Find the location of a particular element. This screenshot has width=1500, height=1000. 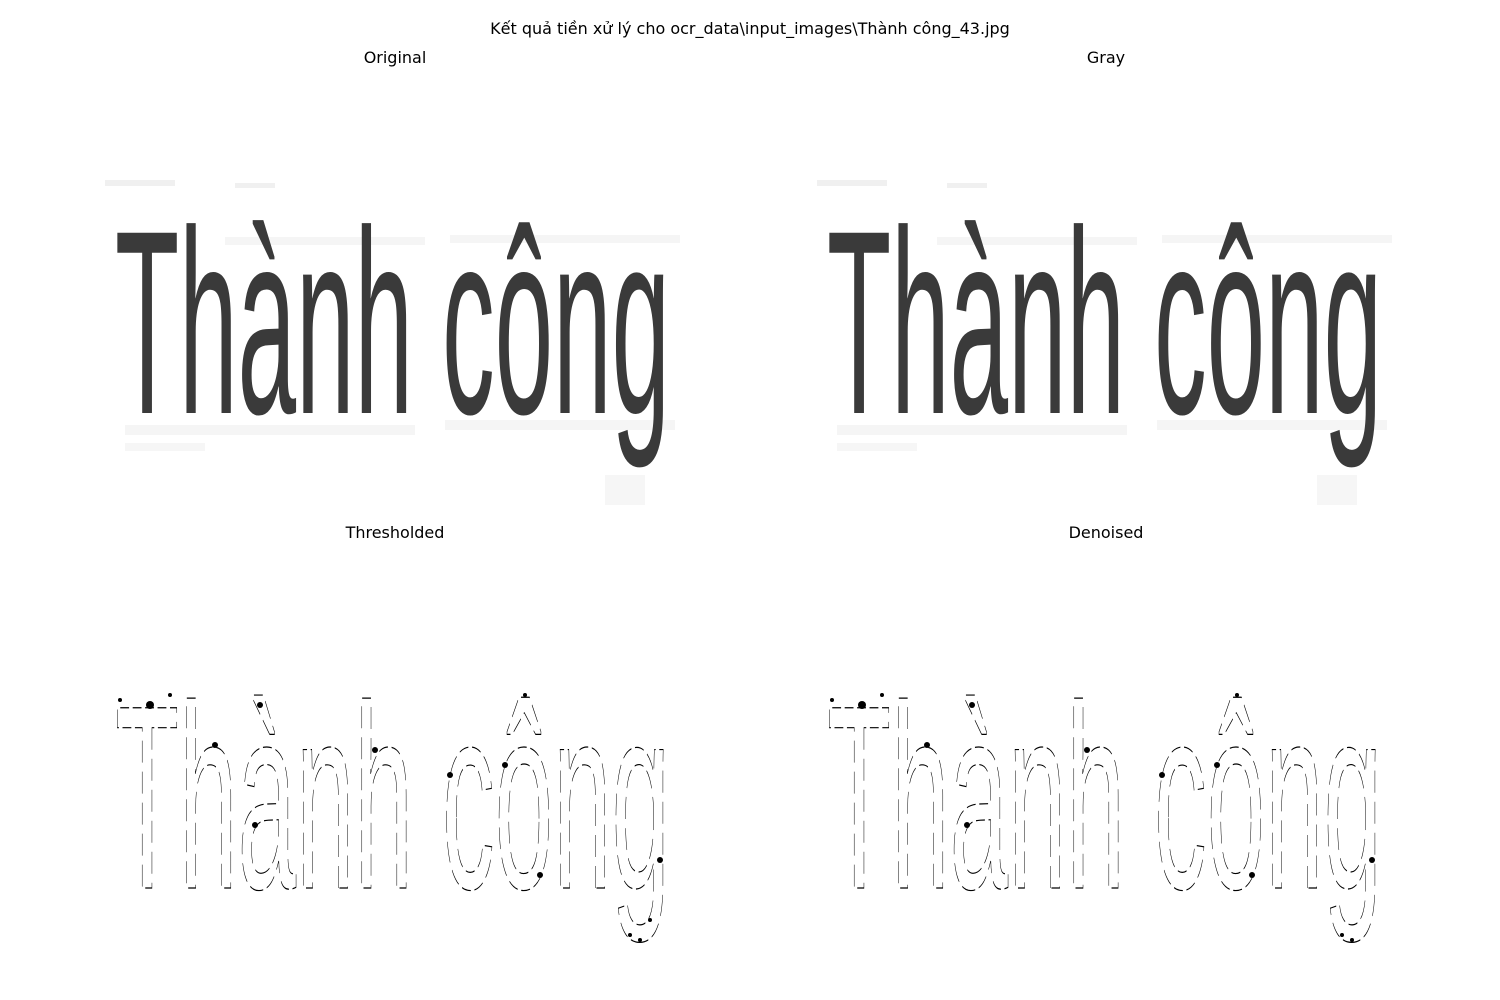

original-image: Thành công is located at coordinates (390, 345).